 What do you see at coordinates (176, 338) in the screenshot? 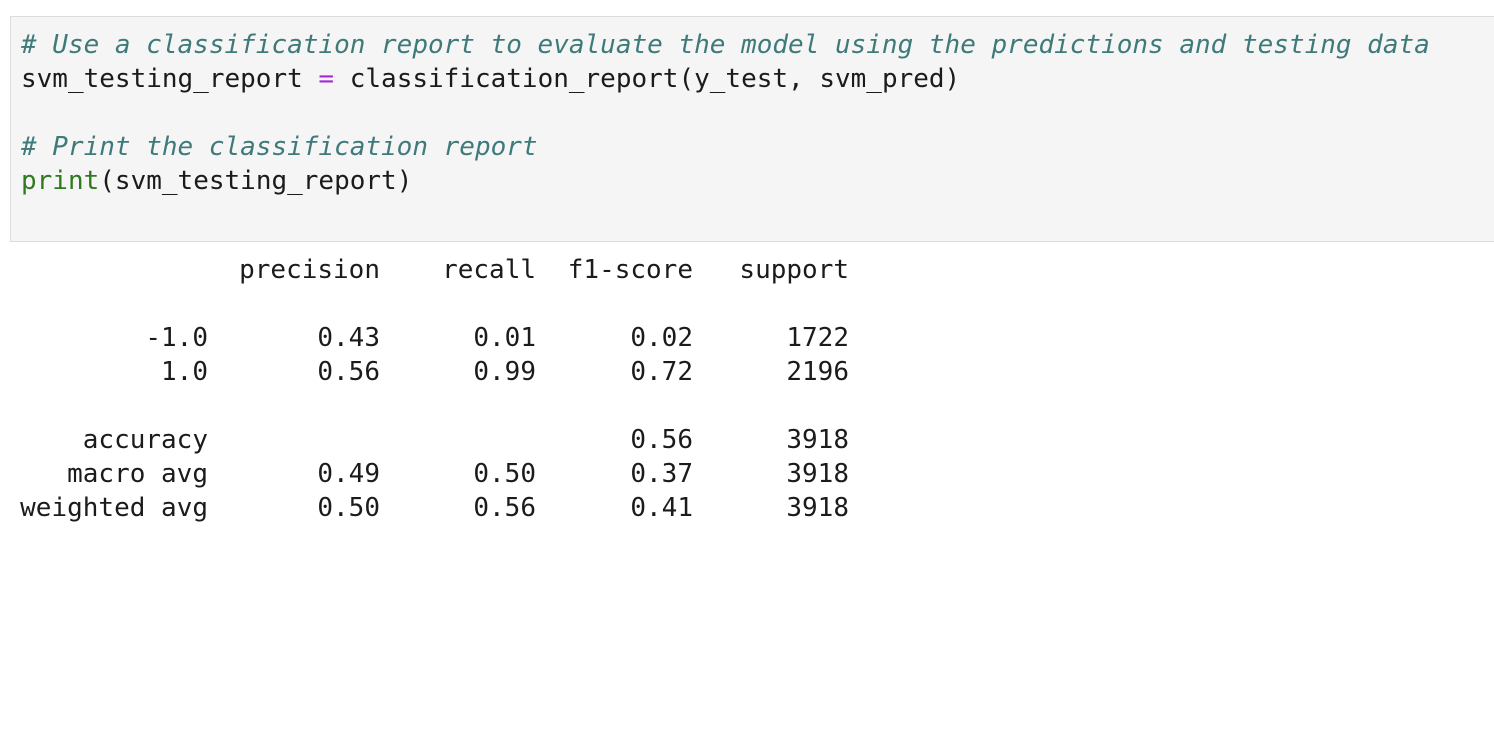
I see `row-label: -1.0` at bounding box center [176, 338].